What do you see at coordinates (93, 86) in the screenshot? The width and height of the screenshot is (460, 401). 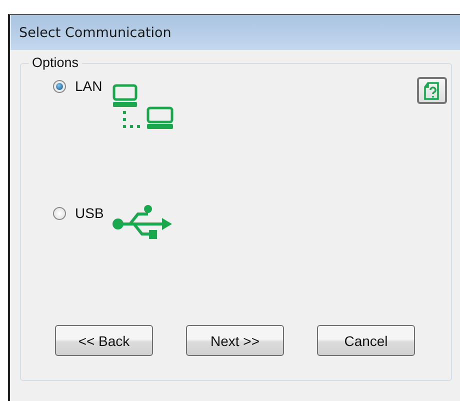 I see `option-label: LAN` at bounding box center [93, 86].